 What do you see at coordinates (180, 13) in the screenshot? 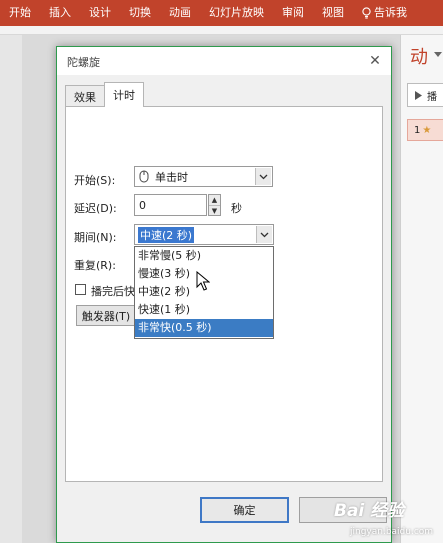
I see `ribbon-tab-animations: 动画` at bounding box center [180, 13].